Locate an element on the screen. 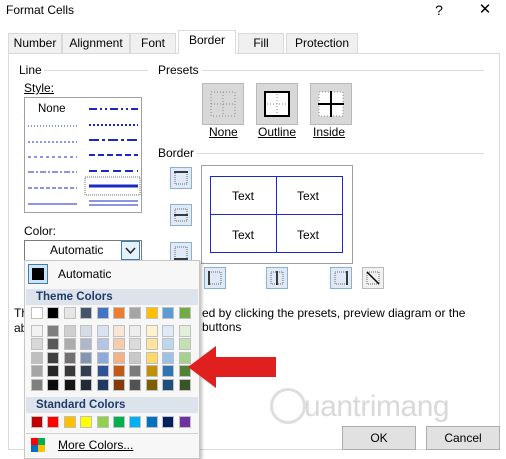  border-right-button is located at coordinates (341, 278).